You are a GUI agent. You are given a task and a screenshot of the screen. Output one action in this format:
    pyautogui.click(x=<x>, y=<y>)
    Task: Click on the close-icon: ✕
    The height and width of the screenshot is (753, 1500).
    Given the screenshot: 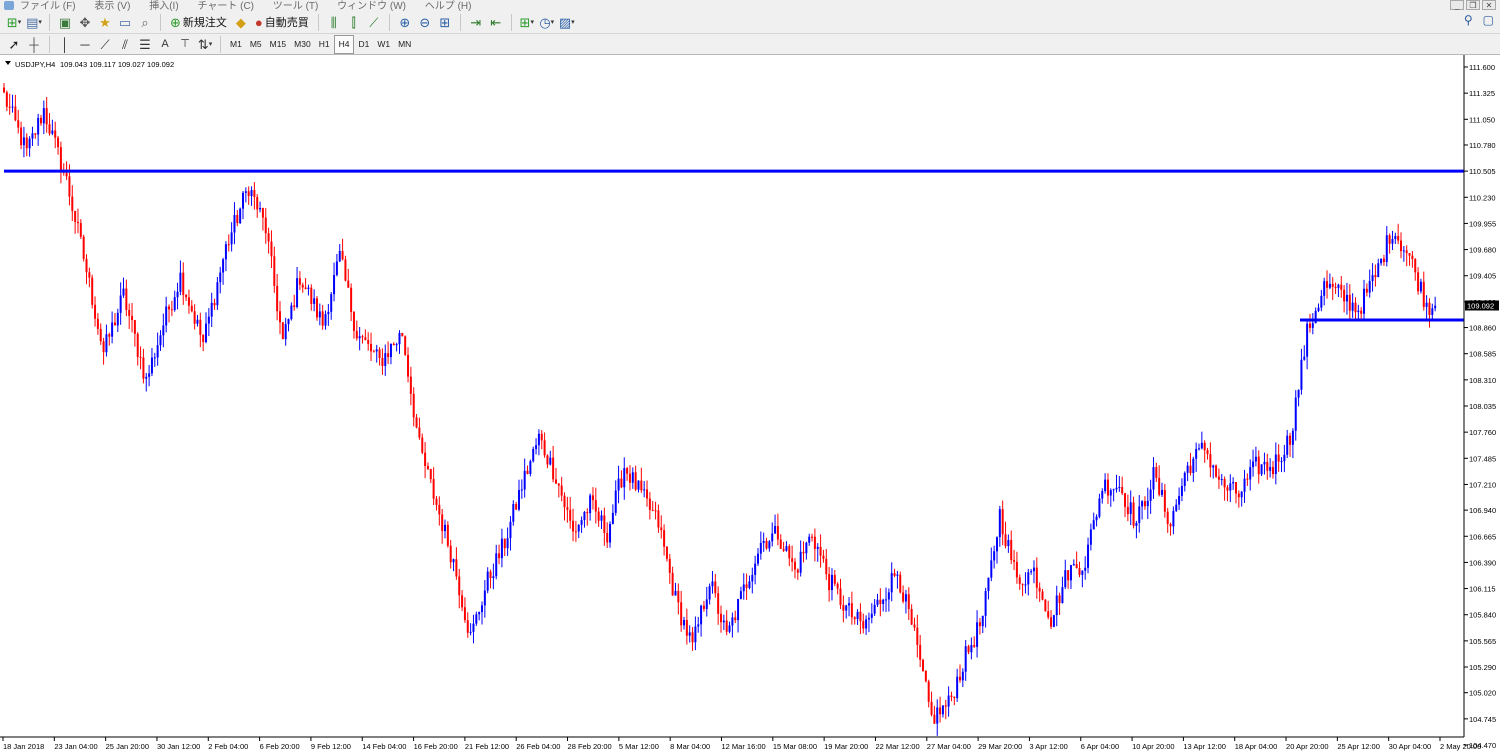 What is the action you would take?
    pyautogui.click(x=1489, y=5)
    